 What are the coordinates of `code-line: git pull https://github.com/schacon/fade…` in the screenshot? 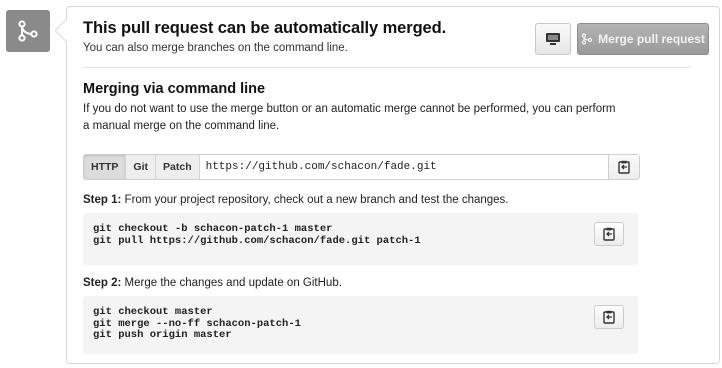 It's located at (257, 240).